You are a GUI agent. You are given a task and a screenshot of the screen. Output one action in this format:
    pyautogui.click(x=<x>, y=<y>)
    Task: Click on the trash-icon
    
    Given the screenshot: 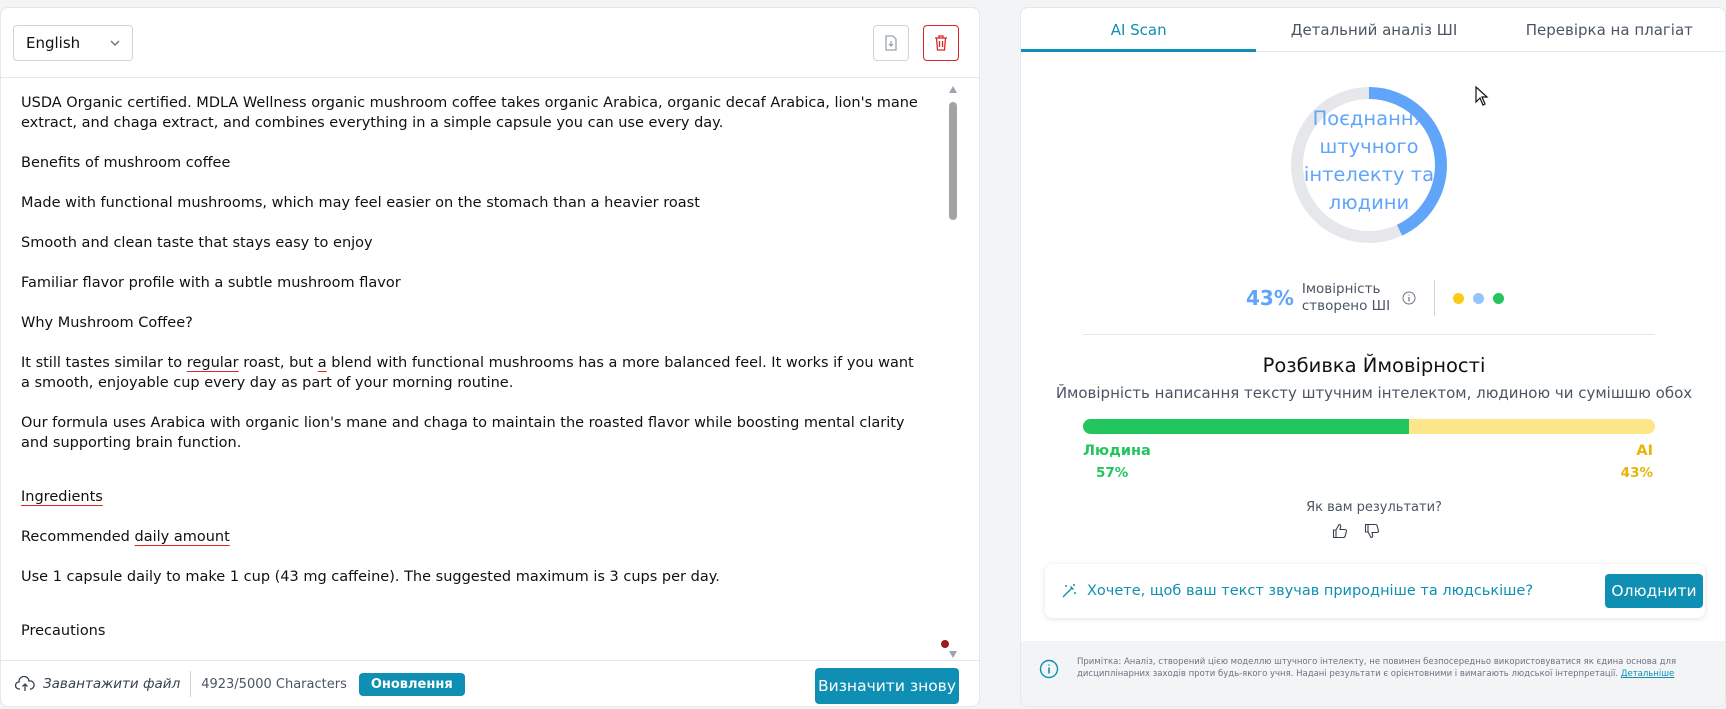 What is the action you would take?
    pyautogui.click(x=941, y=43)
    